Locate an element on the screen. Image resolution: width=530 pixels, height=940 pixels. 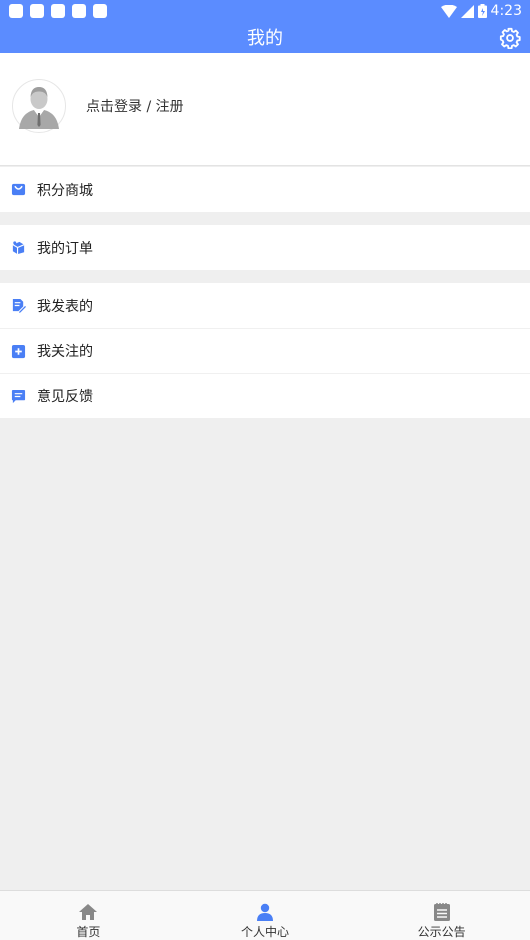
login-register-link: 点击登录 / 注册 is located at coordinates (135, 106).